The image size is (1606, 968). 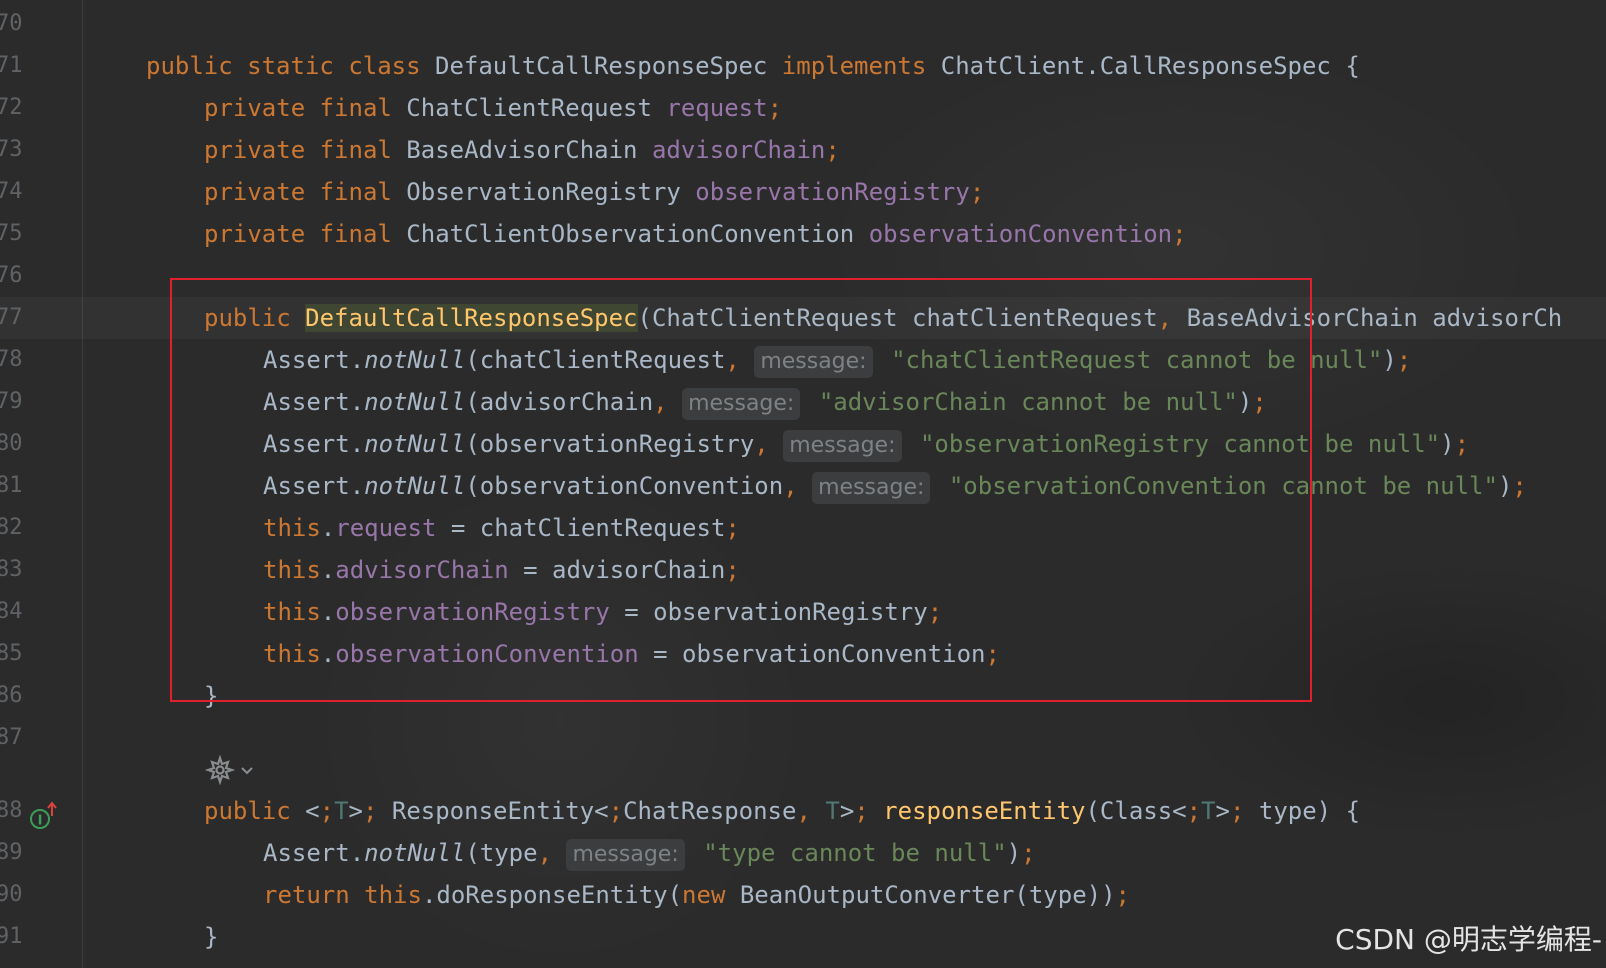 What do you see at coordinates (11, 150) in the screenshot?
I see `line-number: 73` at bounding box center [11, 150].